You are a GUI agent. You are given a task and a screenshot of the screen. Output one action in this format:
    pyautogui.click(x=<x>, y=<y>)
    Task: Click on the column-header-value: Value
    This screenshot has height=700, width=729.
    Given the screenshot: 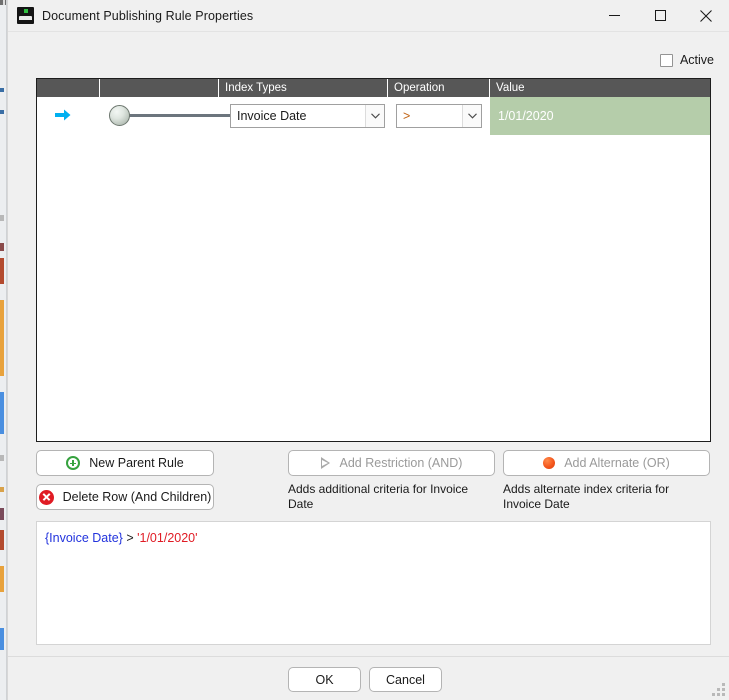 What is the action you would take?
    pyautogui.click(x=599, y=88)
    